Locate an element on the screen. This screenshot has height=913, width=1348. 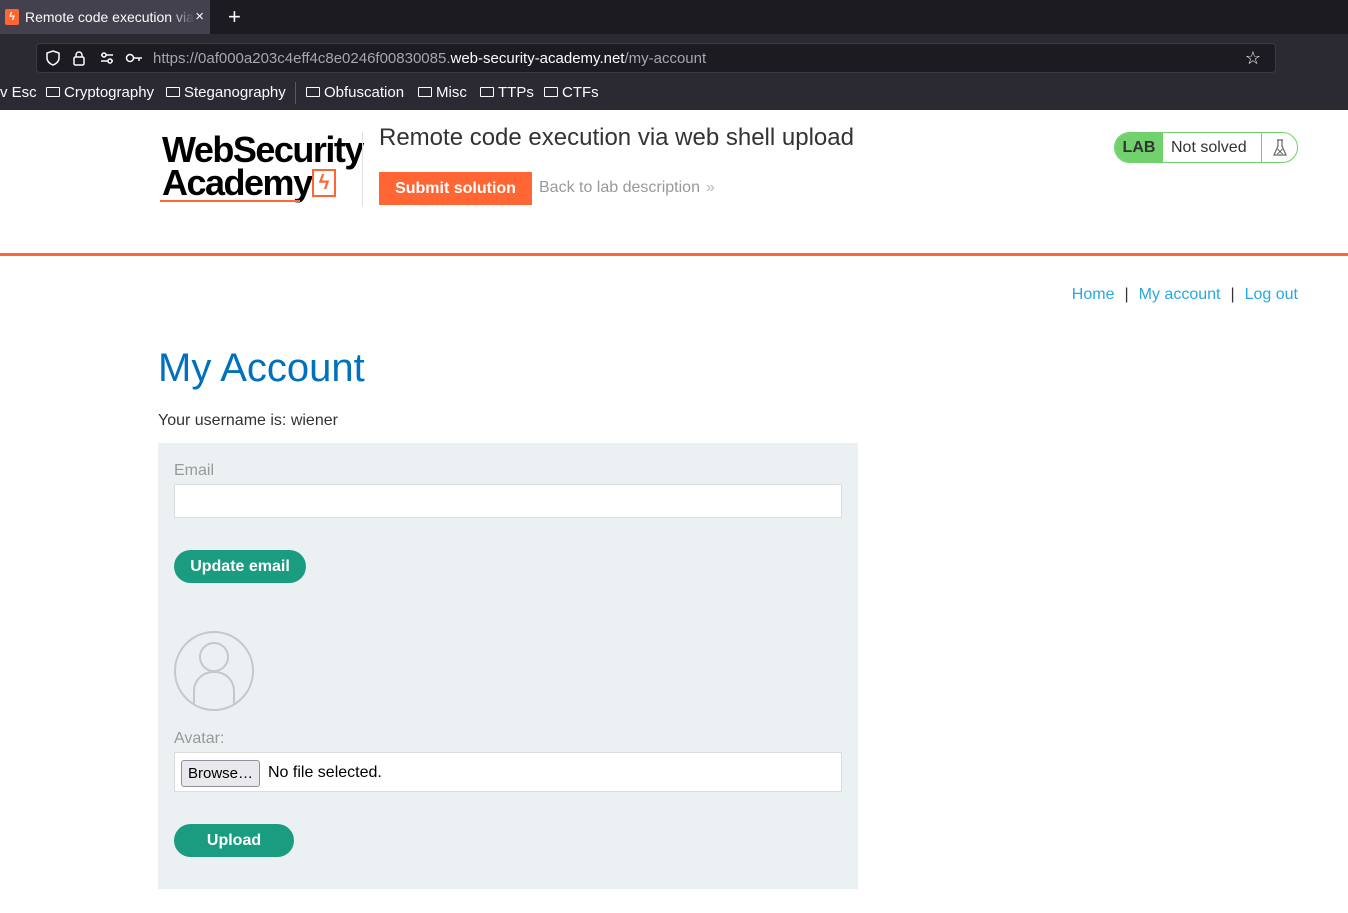
avatar-label: Avatar: is located at coordinates (199, 738).